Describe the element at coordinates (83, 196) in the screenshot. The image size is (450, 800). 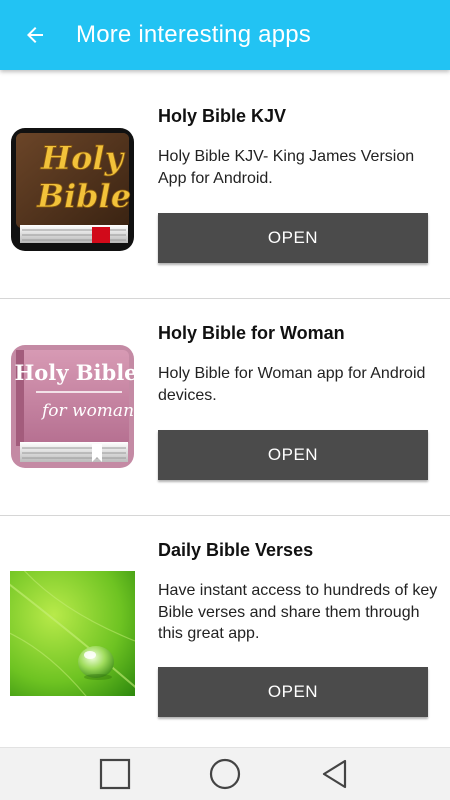
I see `svg-text: Bible` at that location.